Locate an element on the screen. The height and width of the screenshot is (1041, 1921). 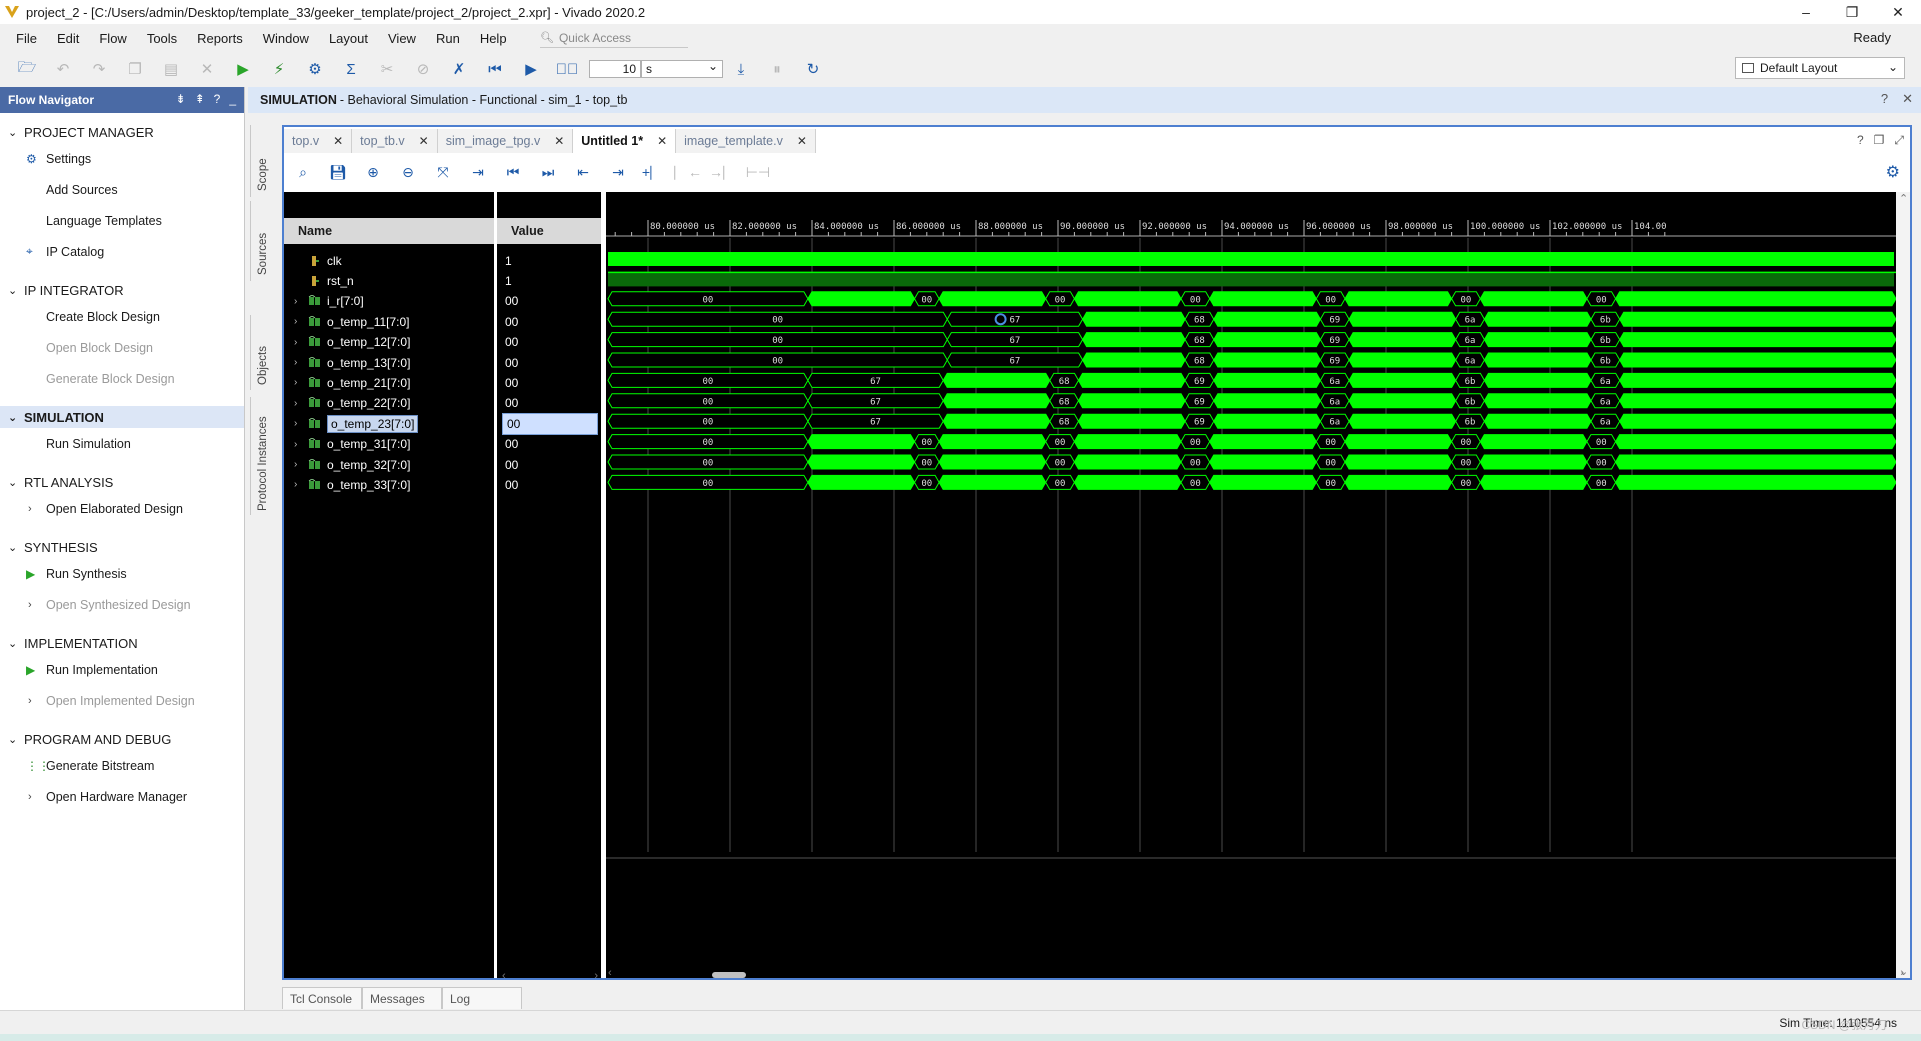
redo-icon: ↷ is located at coordinates (99, 69).